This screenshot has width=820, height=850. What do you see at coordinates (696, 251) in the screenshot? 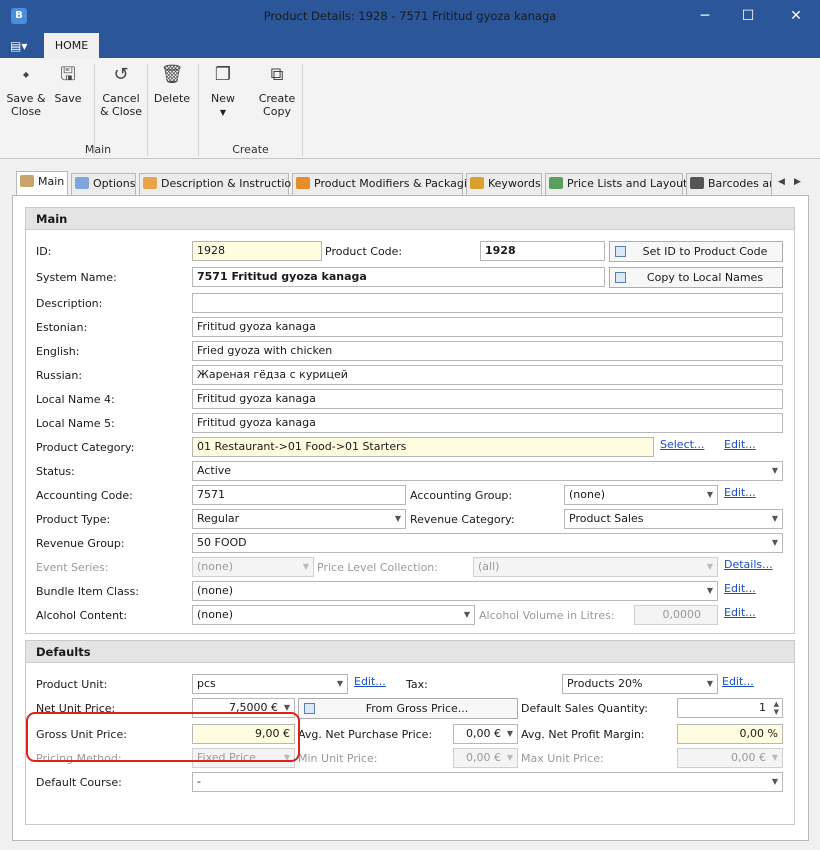
I see `set-id-button: Set ID to Product Code` at bounding box center [696, 251].